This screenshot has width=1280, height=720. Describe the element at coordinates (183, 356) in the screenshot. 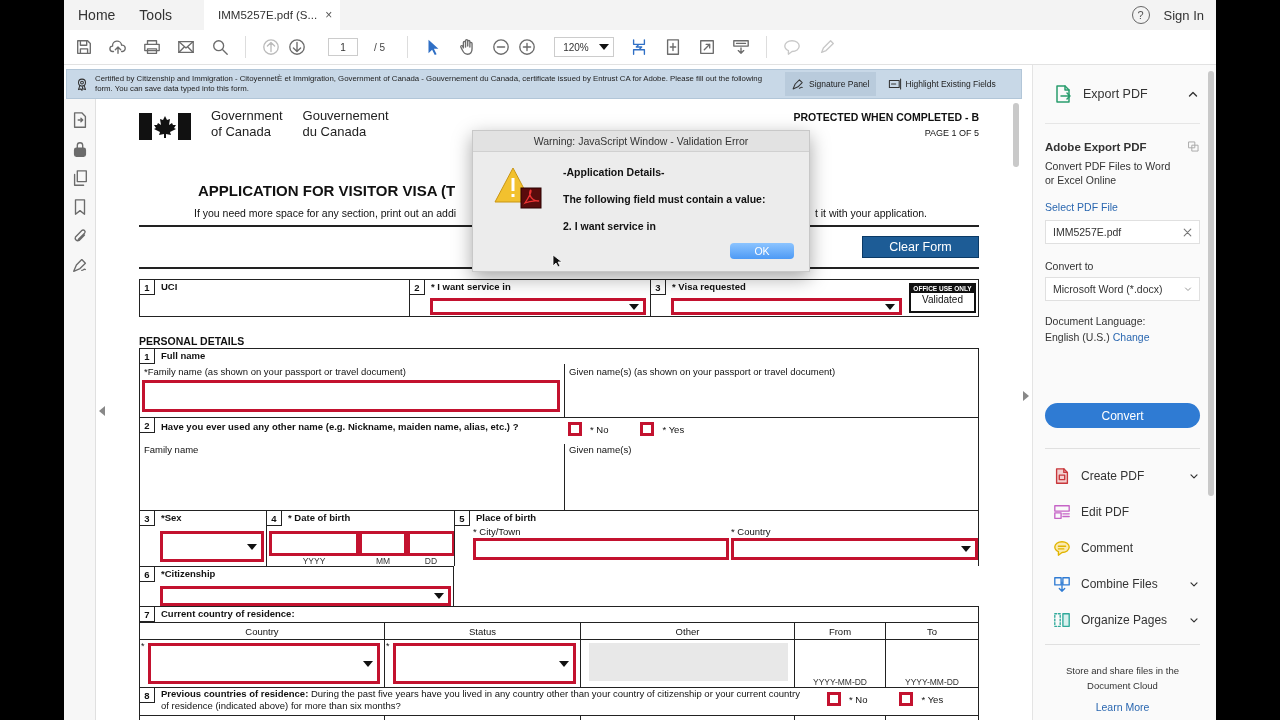

I see `question-label: Full name` at that location.